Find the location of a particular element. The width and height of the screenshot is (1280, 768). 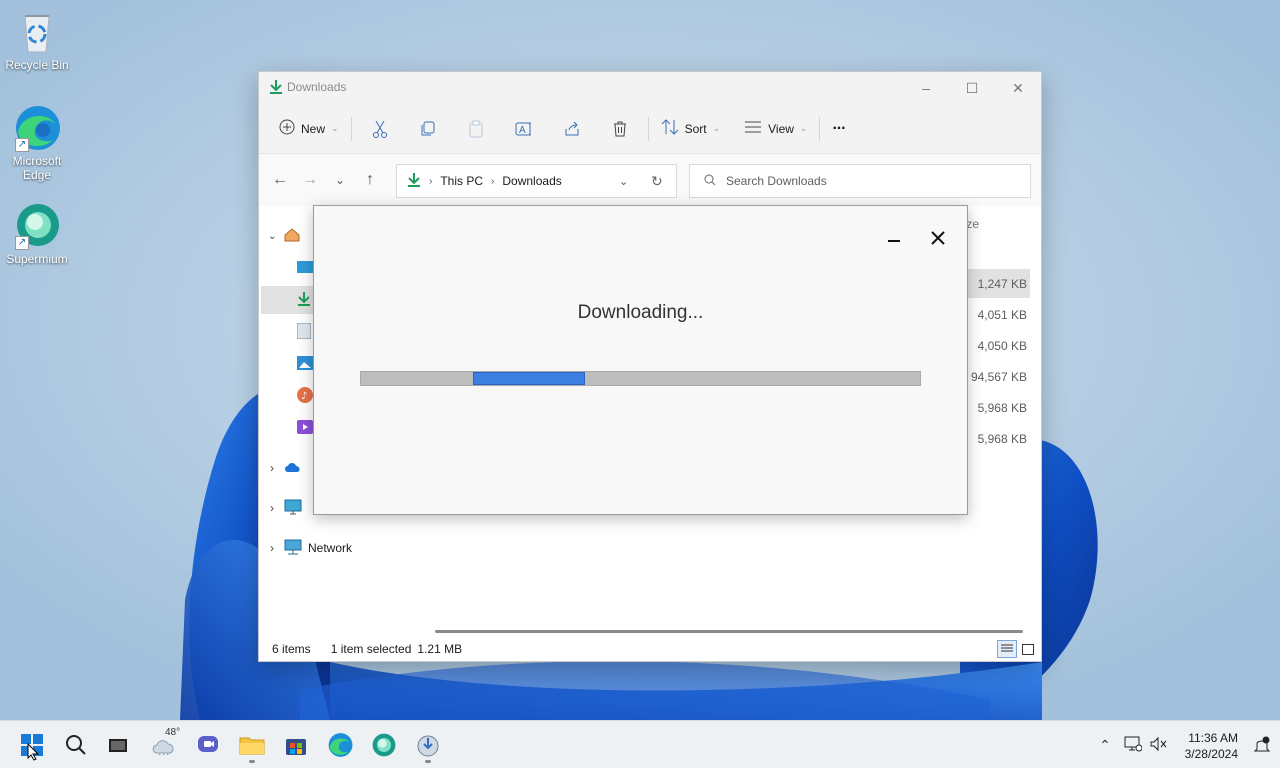

download-progress-bar is located at coordinates (640, 378).